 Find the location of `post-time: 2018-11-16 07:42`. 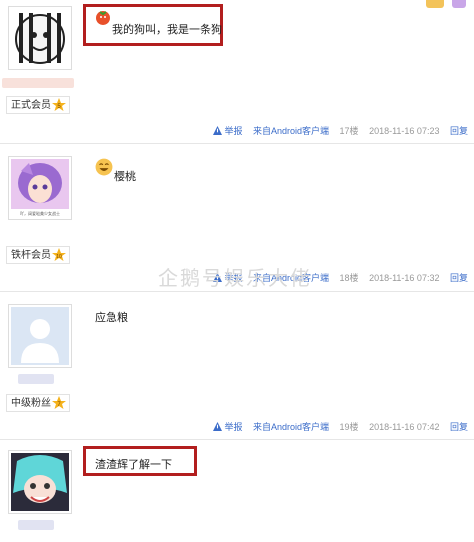

post-time: 2018-11-16 07:42 is located at coordinates (404, 427).